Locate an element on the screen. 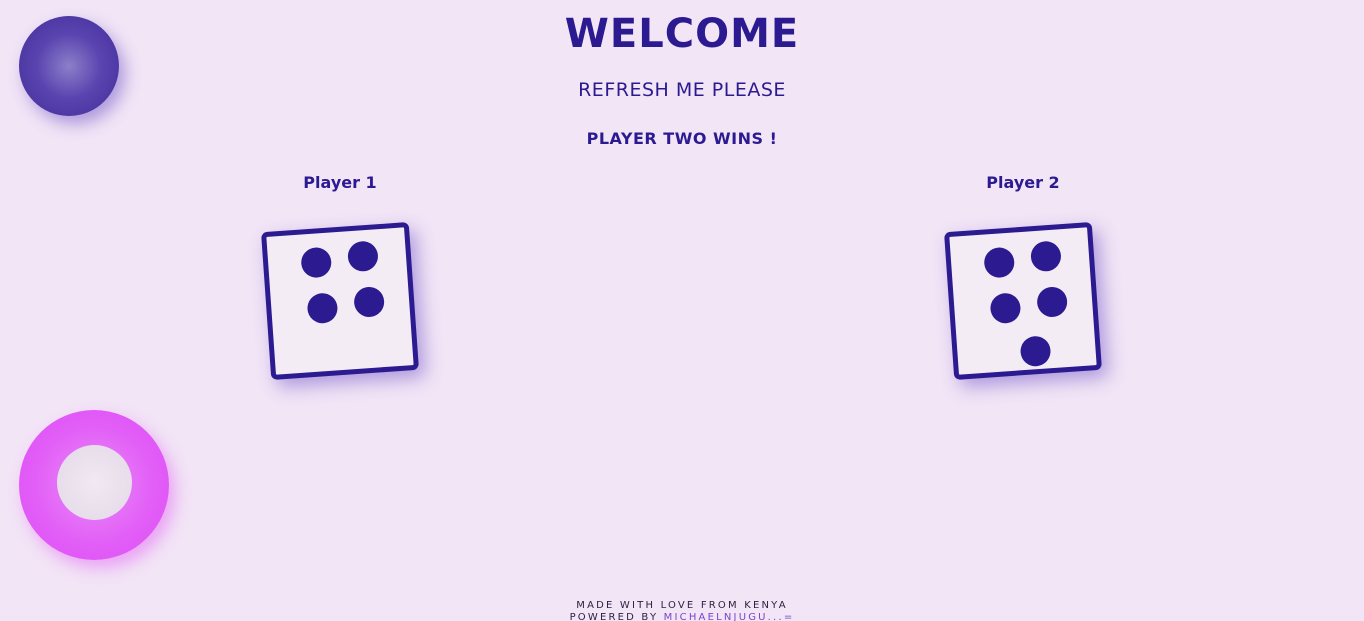 The height and width of the screenshot is (621, 1364). footer-powered-line: POWERED BY MICHAELNJUGU...= is located at coordinates (682, 616).